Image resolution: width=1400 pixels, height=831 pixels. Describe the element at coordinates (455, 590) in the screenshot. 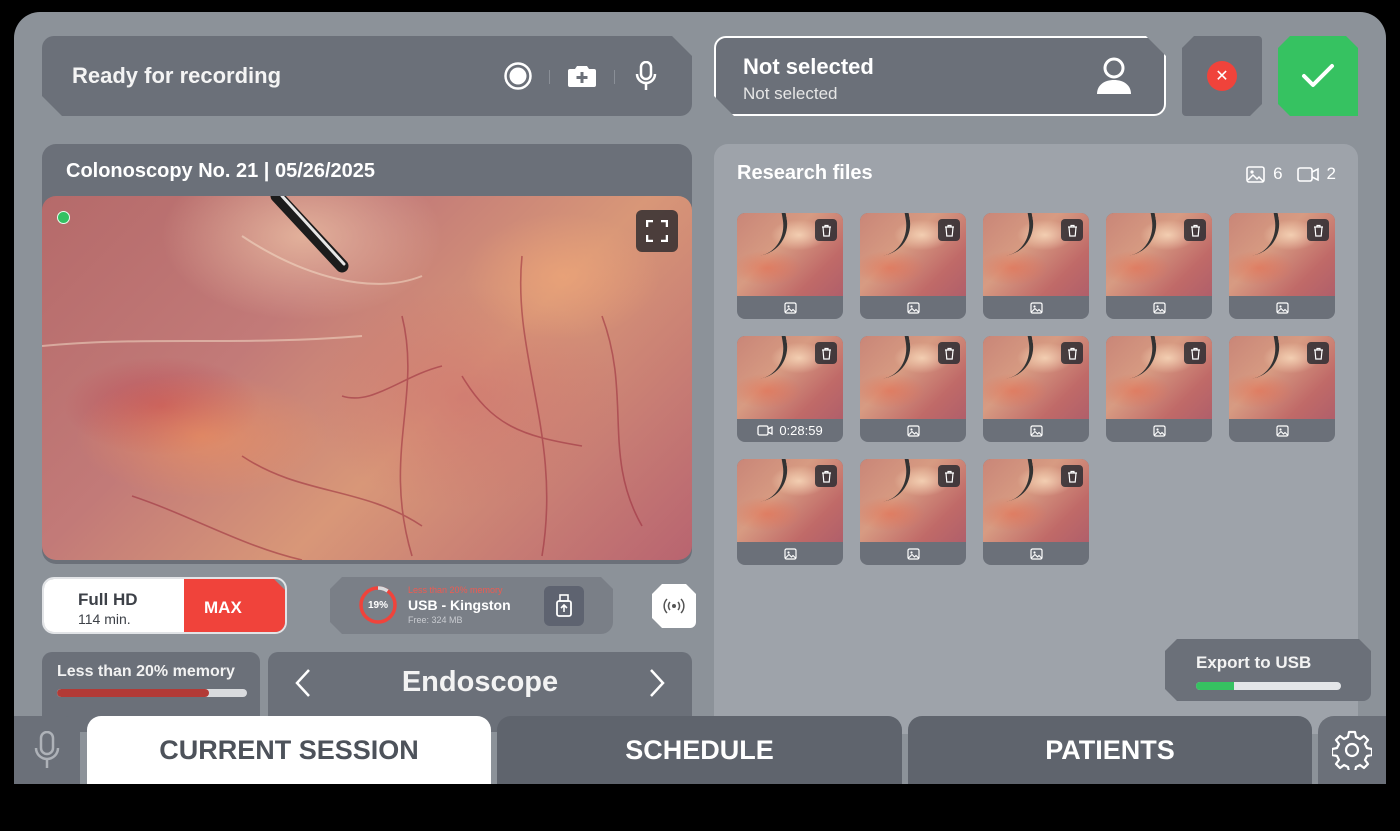

I see `usb-warning: Less than 20% memory` at that location.